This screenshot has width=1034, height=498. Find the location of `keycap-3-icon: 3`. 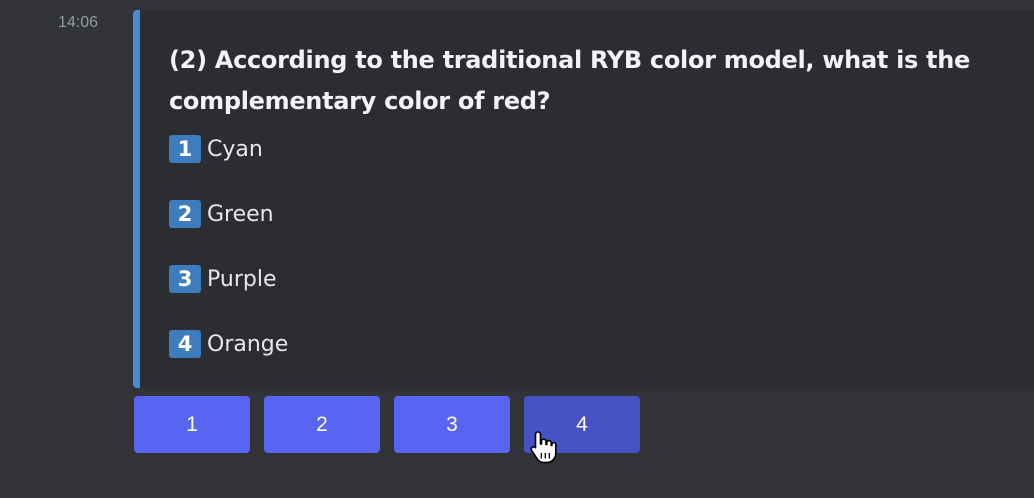

keycap-3-icon: 3 is located at coordinates (185, 279).